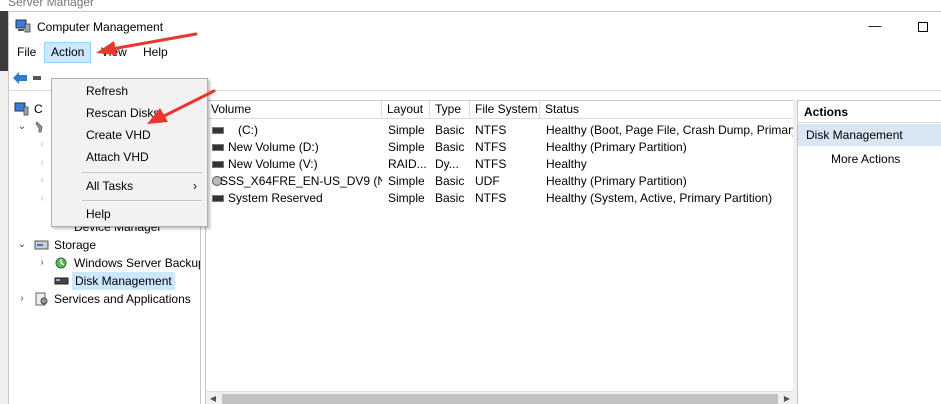 The image size is (941, 404). I want to click on services-icon, so click(41, 299).